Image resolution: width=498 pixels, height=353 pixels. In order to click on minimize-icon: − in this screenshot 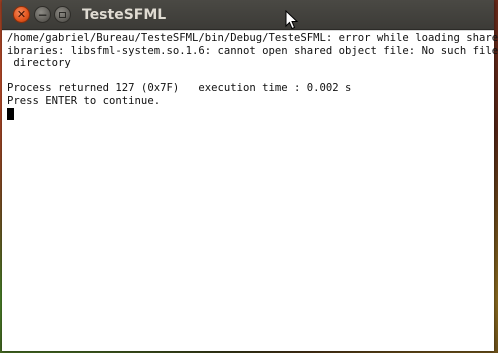, I will do `click(42, 14)`.